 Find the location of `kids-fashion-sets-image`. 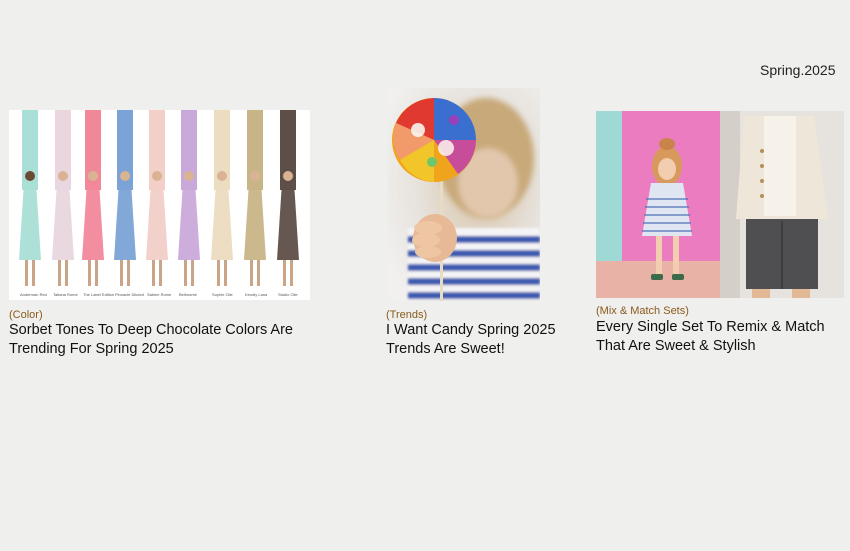

kids-fashion-sets-image is located at coordinates (720, 204).